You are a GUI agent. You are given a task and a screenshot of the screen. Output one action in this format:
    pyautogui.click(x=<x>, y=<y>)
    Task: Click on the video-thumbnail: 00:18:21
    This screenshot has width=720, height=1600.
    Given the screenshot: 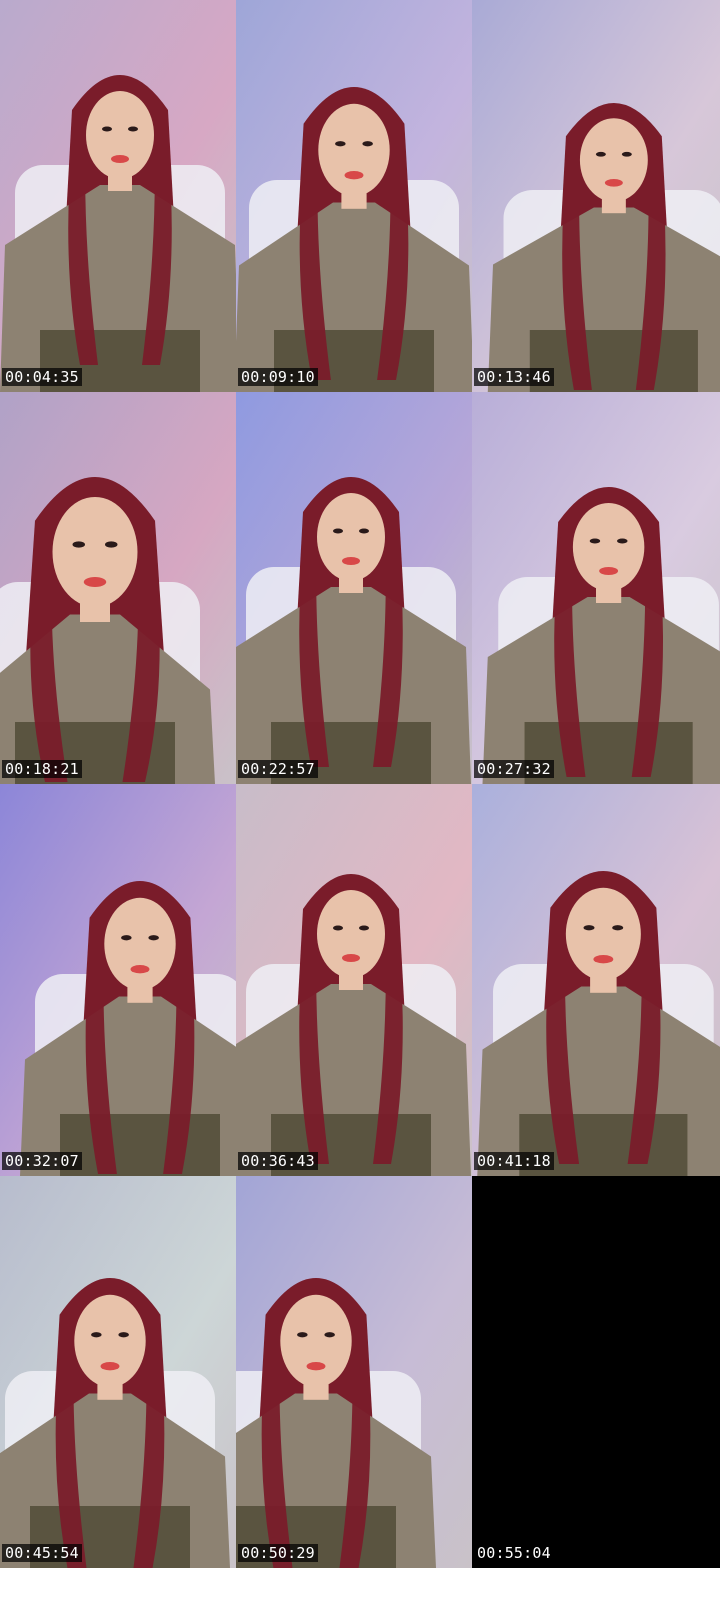 What is the action you would take?
    pyautogui.click(x=118, y=588)
    